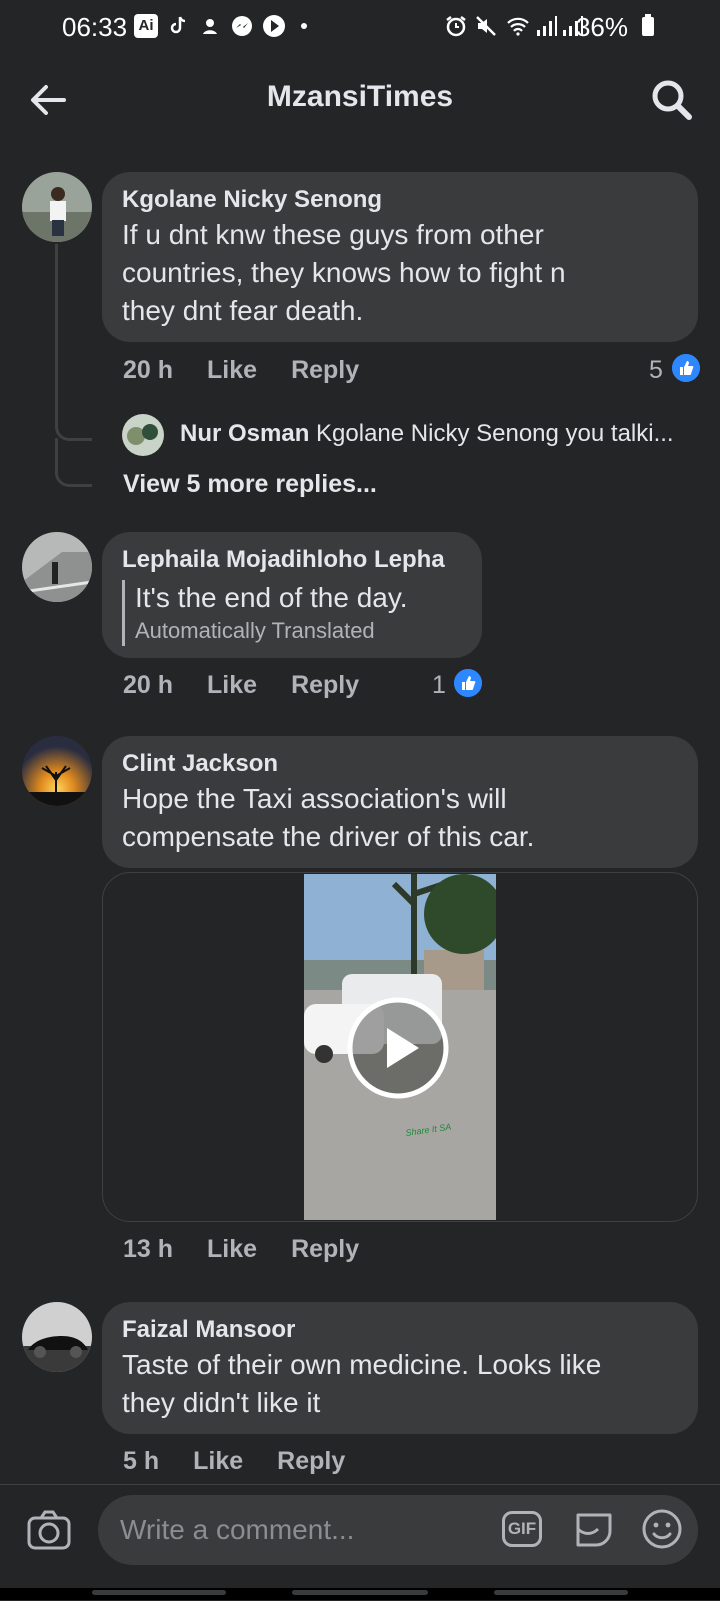  Describe the element at coordinates (292, 560) in the screenshot. I see `commenter-name: Lephaila Mojadihloho Lepha` at that location.